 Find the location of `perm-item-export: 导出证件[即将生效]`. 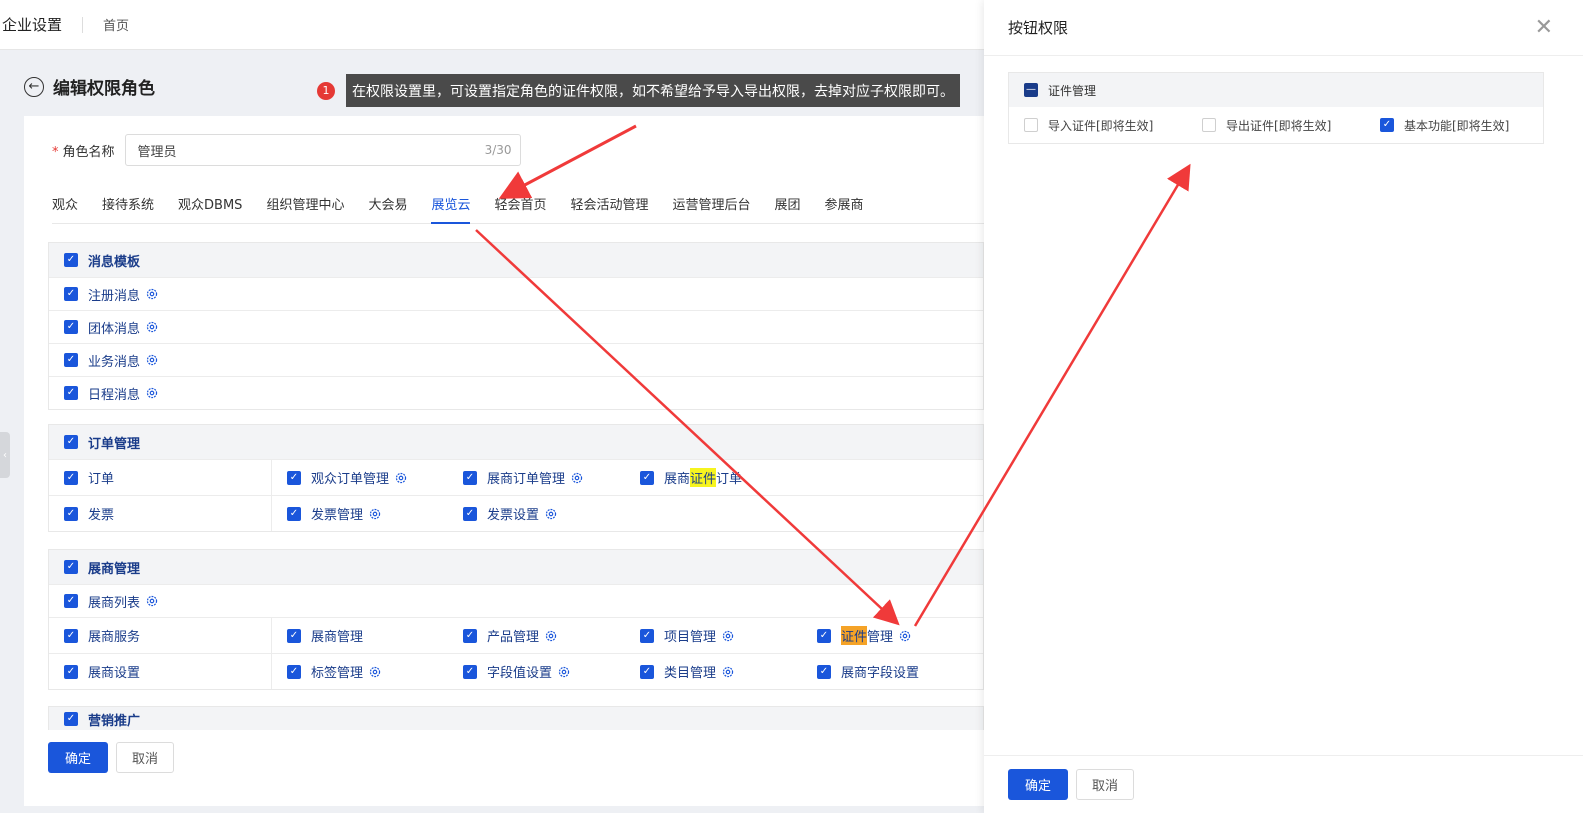

perm-item-export: 导出证件[即将生效] is located at coordinates (1276, 125).